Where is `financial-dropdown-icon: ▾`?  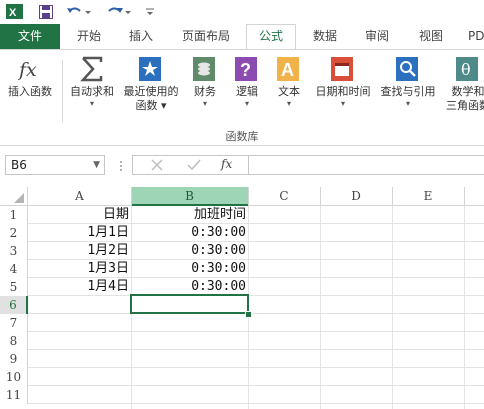 financial-dropdown-icon: ▾ is located at coordinates (204, 103).